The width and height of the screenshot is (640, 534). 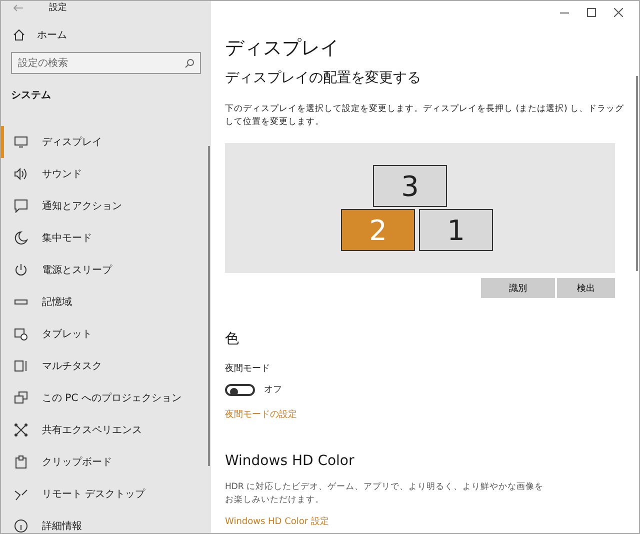 I want to click on close-icon, so click(x=618, y=12).